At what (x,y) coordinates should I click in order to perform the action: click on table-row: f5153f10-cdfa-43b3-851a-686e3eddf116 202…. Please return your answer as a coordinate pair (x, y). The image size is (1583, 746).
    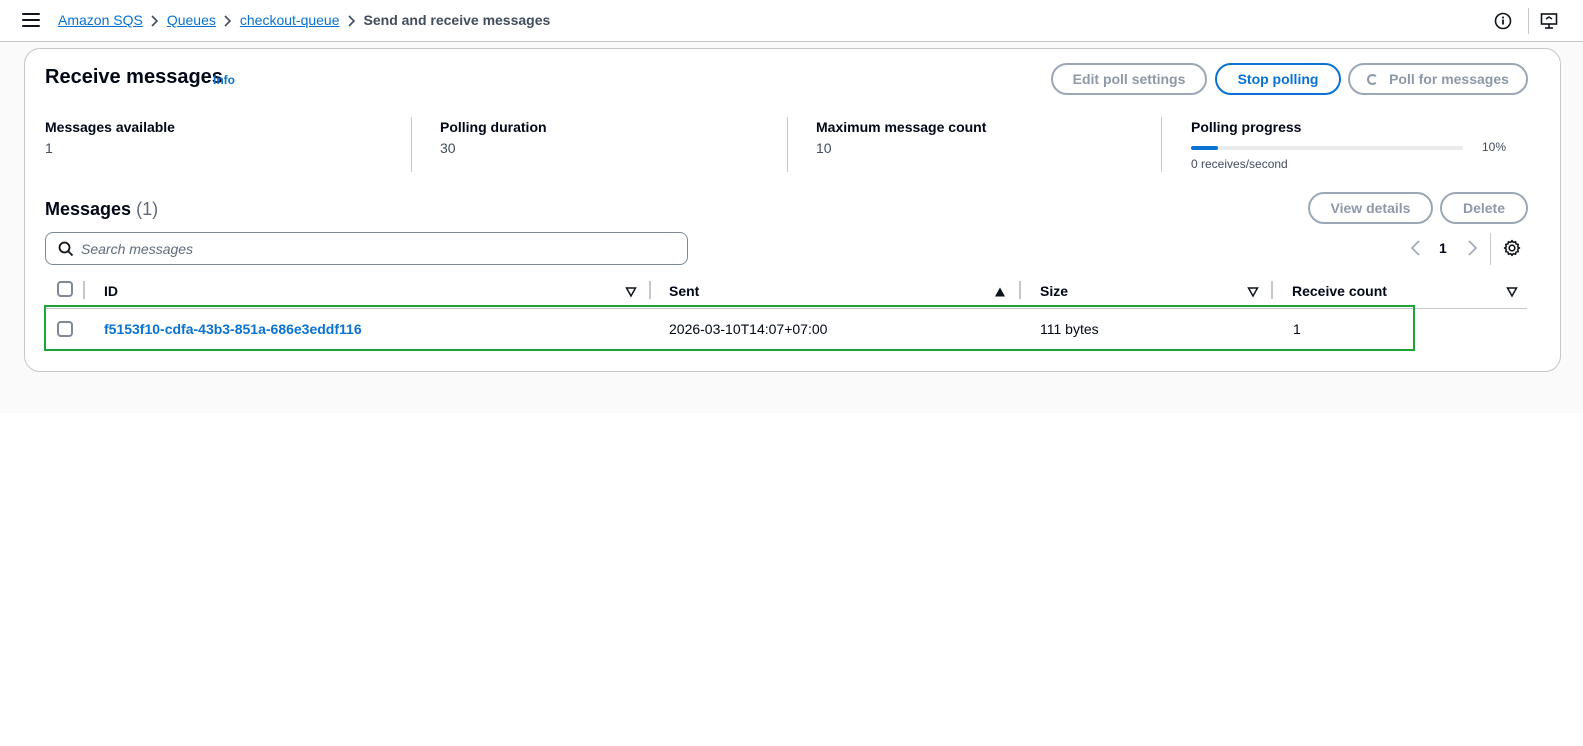
    Looking at the image, I should click on (786, 329).